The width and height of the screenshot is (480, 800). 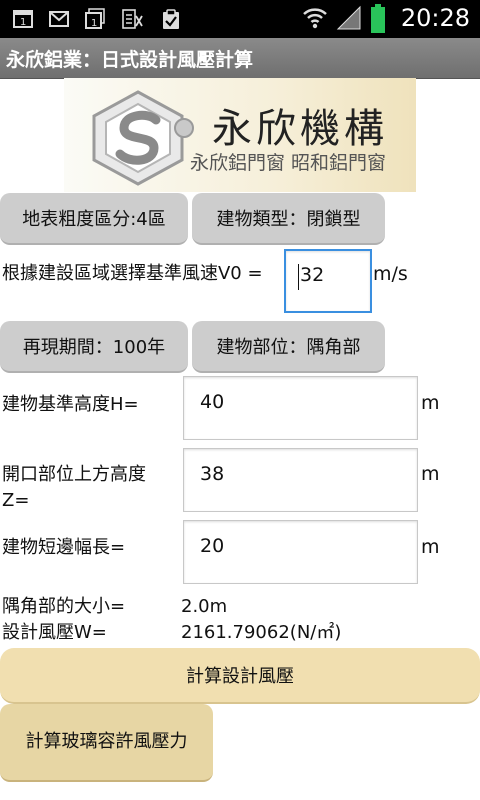 What do you see at coordinates (143, 138) in the screenshot?
I see `company-logo-emblem-icon` at bounding box center [143, 138].